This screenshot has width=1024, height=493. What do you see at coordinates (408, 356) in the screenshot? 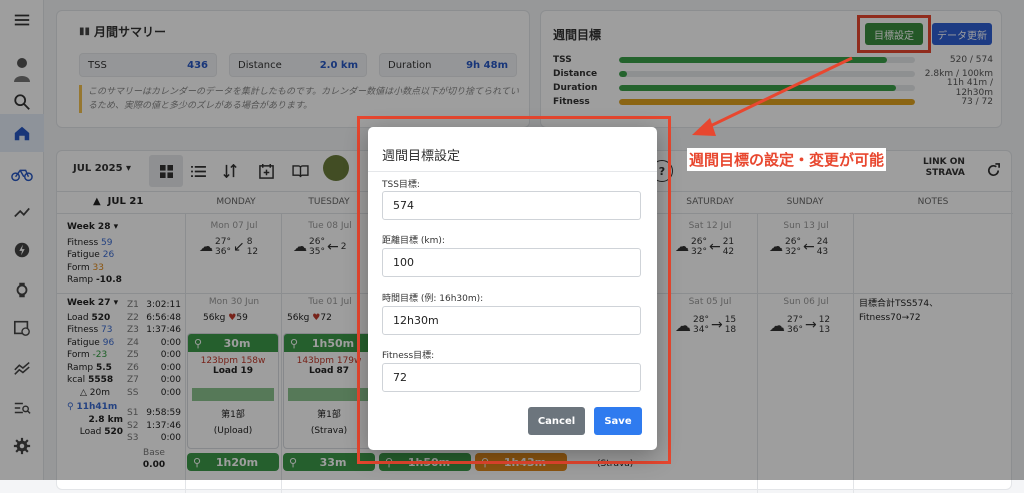
I see `fitness-goal-label: Fitness目標:` at bounding box center [408, 356].